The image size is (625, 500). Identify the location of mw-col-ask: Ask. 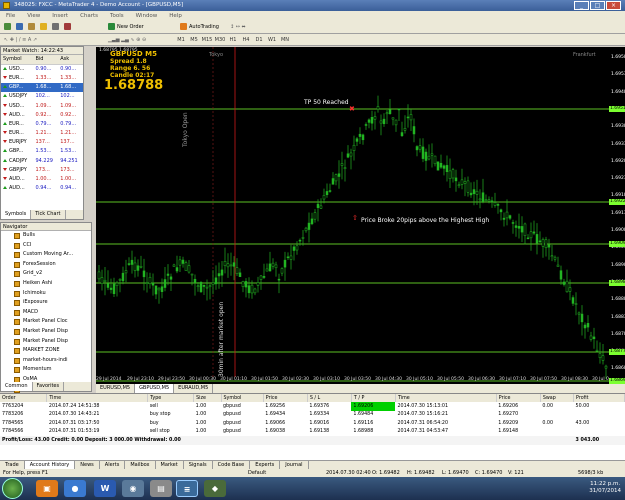
(70, 60).